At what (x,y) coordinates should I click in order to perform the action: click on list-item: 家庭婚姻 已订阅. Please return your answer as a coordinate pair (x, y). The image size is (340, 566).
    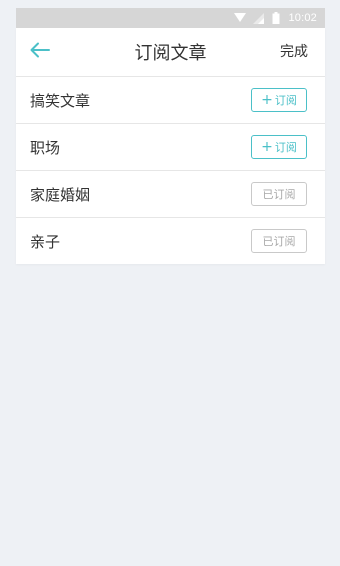
    Looking at the image, I should click on (170, 194).